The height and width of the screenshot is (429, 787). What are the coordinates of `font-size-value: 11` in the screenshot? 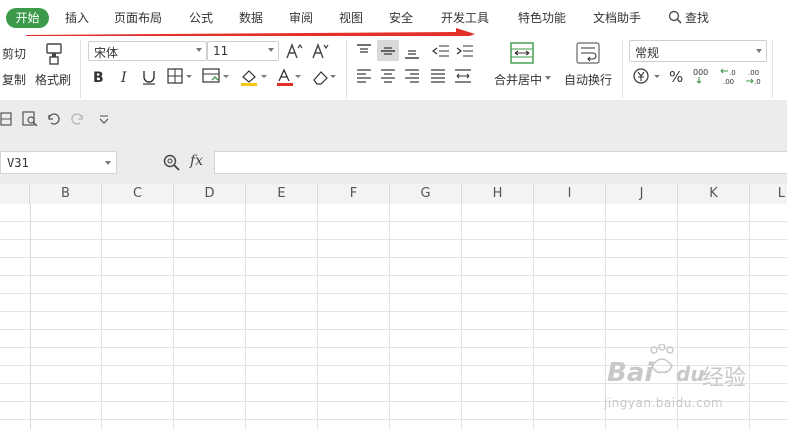 It's located at (221, 51).